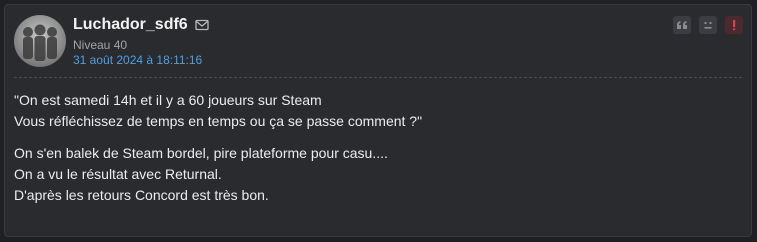 The height and width of the screenshot is (242, 757). What do you see at coordinates (137, 60) in the screenshot?
I see `post-date-link: 31 août 2024 à 18:11:16` at bounding box center [137, 60].